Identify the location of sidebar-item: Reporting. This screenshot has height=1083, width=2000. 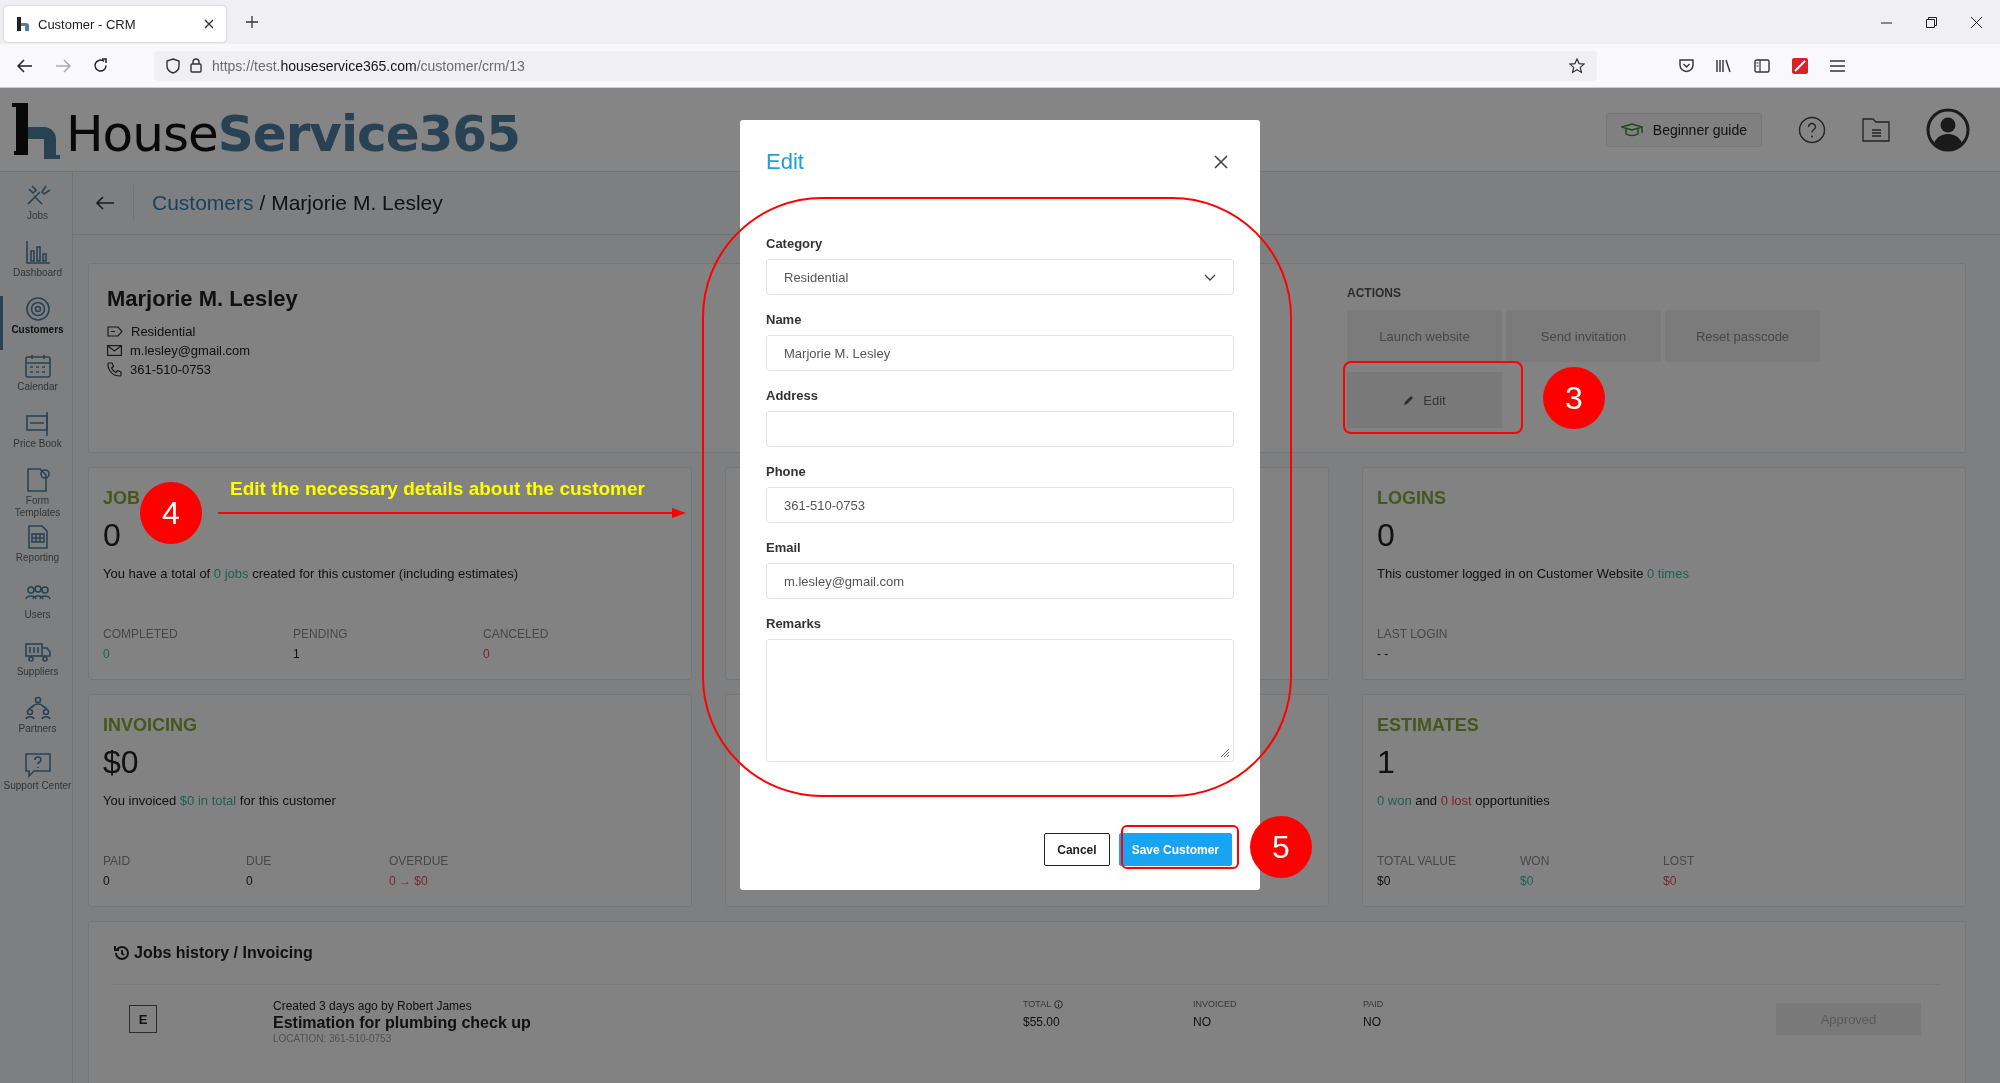
(36, 551).